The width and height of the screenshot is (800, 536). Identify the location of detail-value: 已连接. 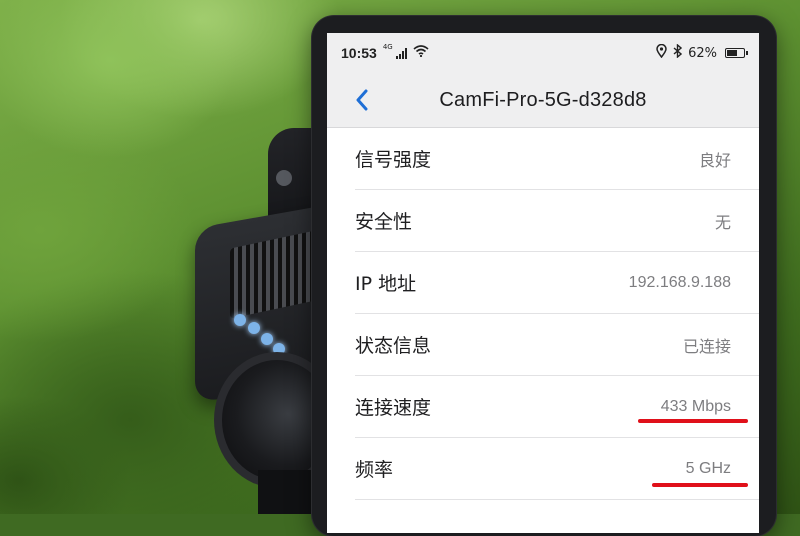
(706, 347).